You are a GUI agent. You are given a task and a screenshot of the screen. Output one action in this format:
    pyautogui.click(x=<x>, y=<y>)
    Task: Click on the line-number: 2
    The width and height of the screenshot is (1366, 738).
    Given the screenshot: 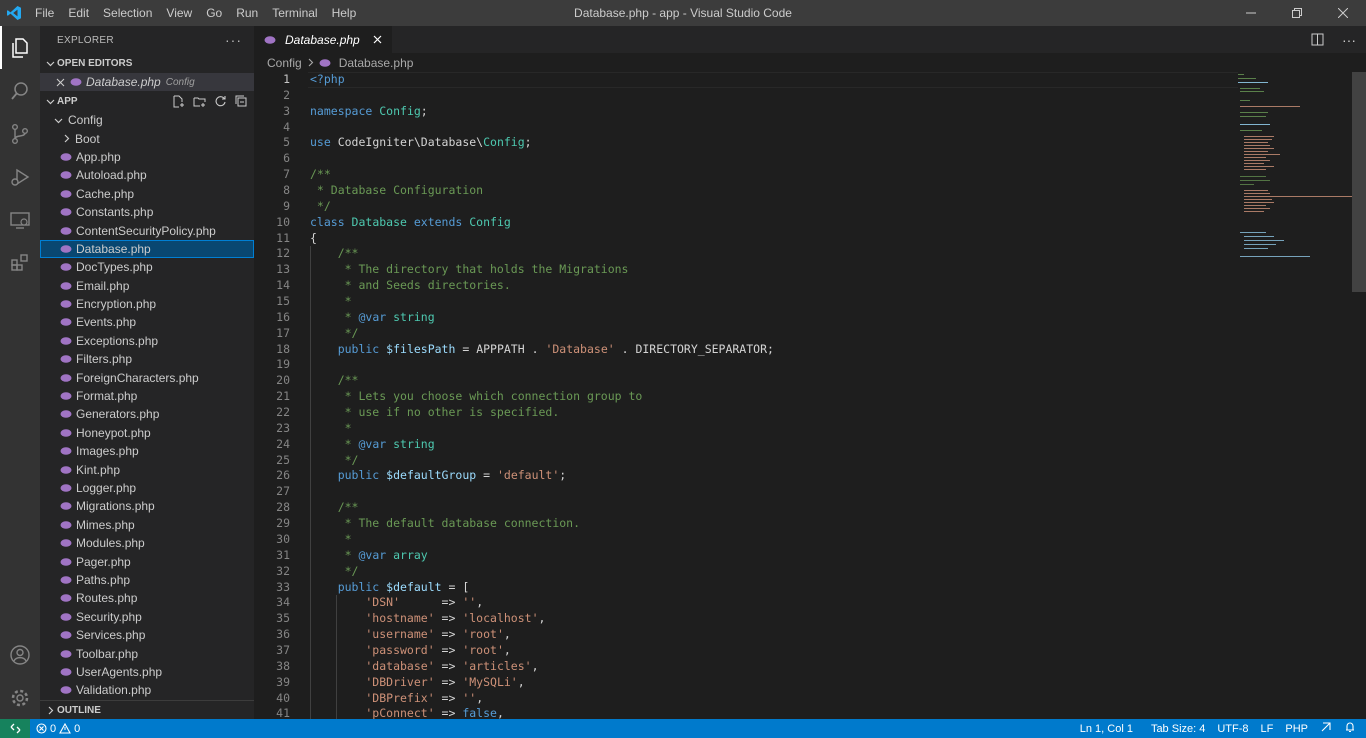 What is the action you would take?
    pyautogui.click(x=286, y=94)
    